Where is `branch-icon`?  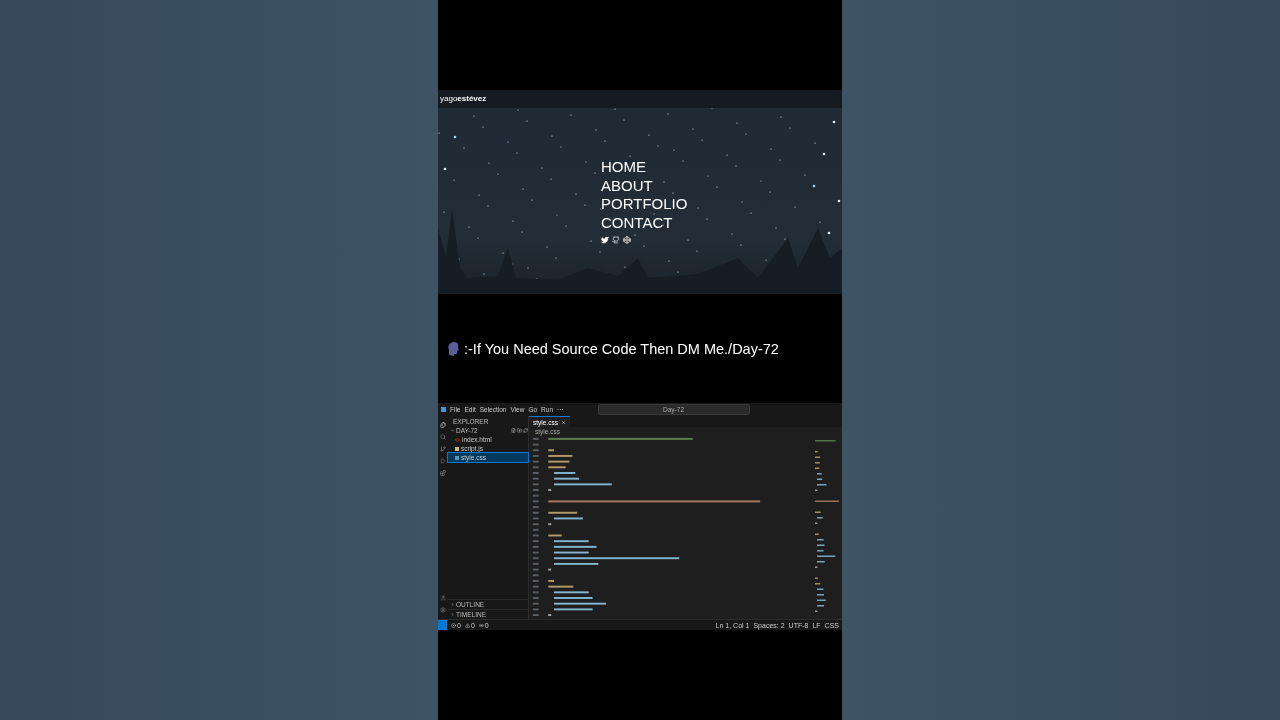 branch-icon is located at coordinates (443, 449).